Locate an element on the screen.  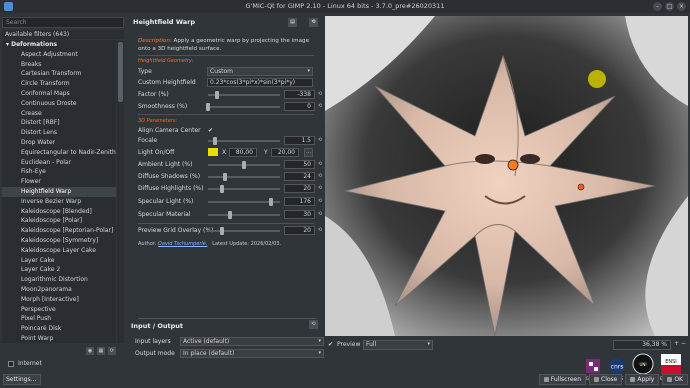
ok-button: OK is located at coordinates (675, 379).